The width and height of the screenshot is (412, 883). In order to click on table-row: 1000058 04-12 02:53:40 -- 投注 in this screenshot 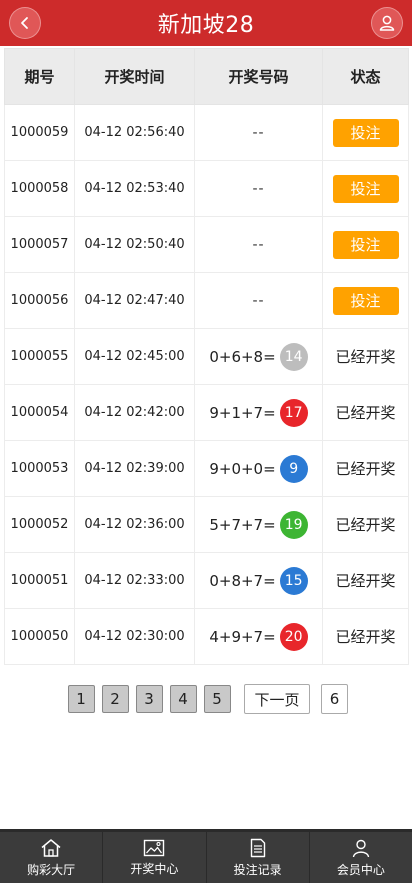, I will do `click(206, 188)`.